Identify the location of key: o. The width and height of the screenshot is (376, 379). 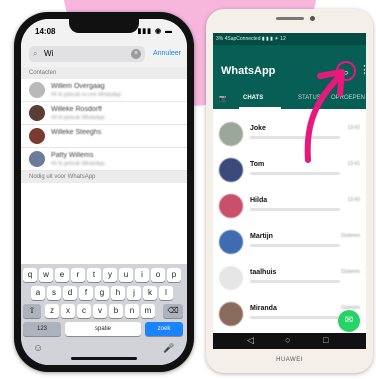
(158, 275).